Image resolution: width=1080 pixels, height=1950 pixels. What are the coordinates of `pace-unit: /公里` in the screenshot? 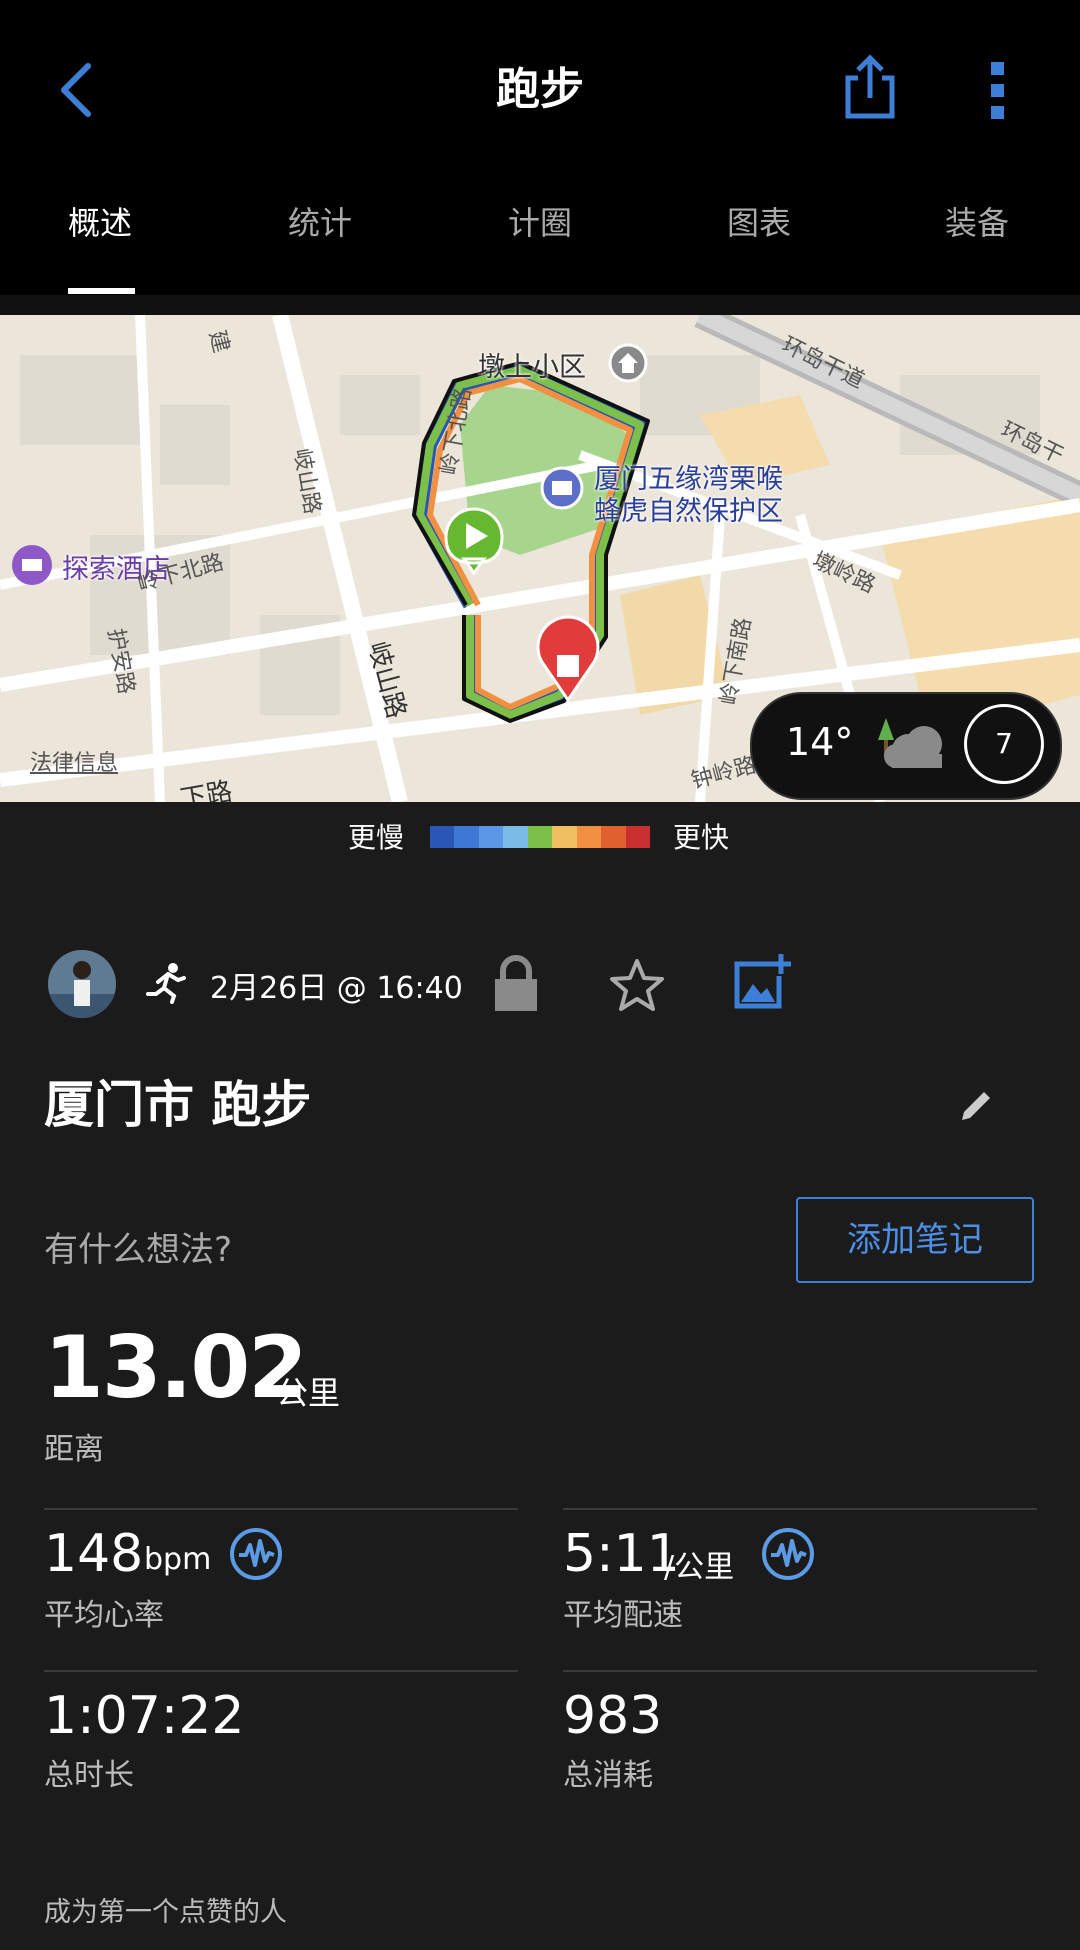 It's located at (699, 1567).